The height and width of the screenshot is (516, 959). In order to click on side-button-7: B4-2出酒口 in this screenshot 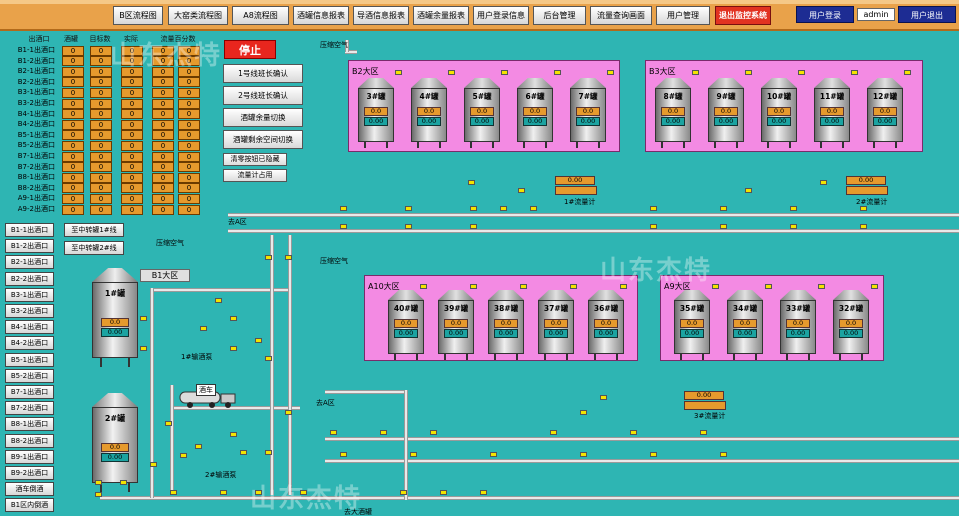, I will do `click(29, 343)`.